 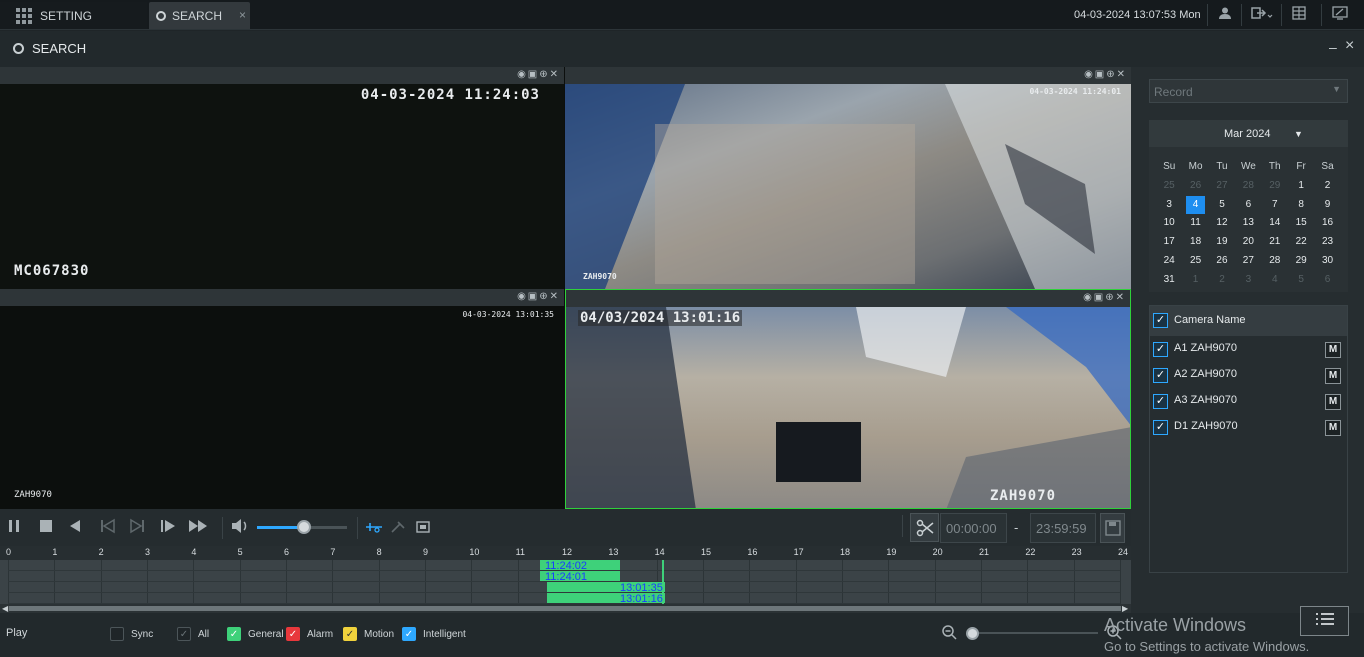 What do you see at coordinates (1169, 242) in the screenshot?
I see `calendar-day: 17` at bounding box center [1169, 242].